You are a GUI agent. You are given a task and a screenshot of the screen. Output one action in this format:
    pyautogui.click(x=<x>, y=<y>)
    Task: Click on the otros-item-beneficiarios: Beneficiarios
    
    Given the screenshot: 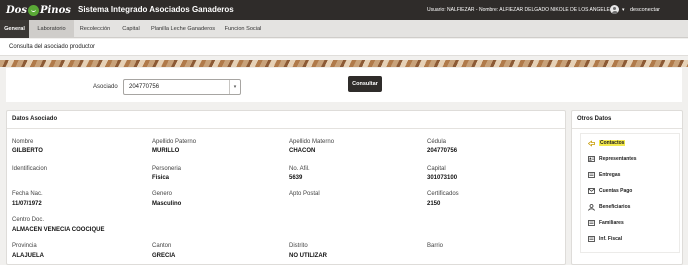 What is the action you would take?
    pyautogui.click(x=609, y=207)
    